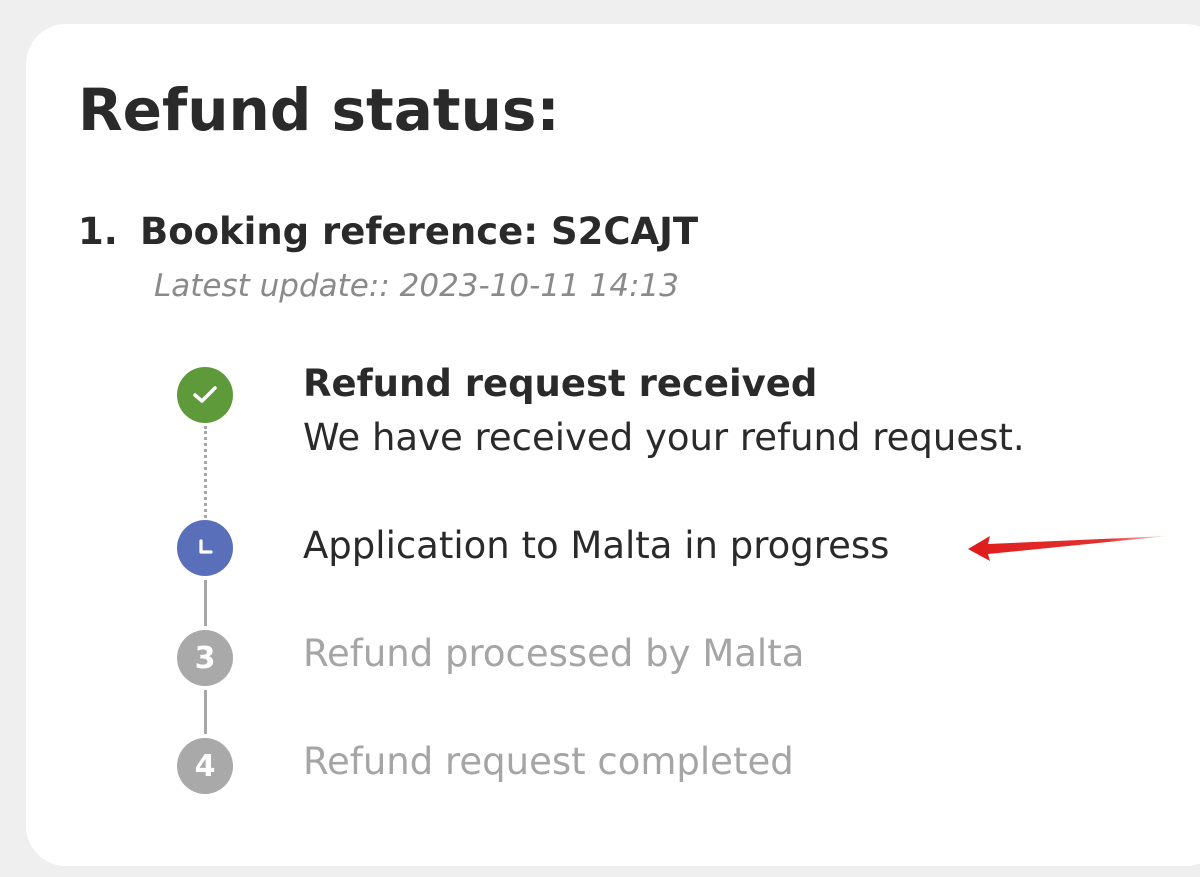 Image resolution: width=1200 pixels, height=877 pixels. I want to click on step-title-application-in-progress: Application to Malta in progress, so click(596, 545).